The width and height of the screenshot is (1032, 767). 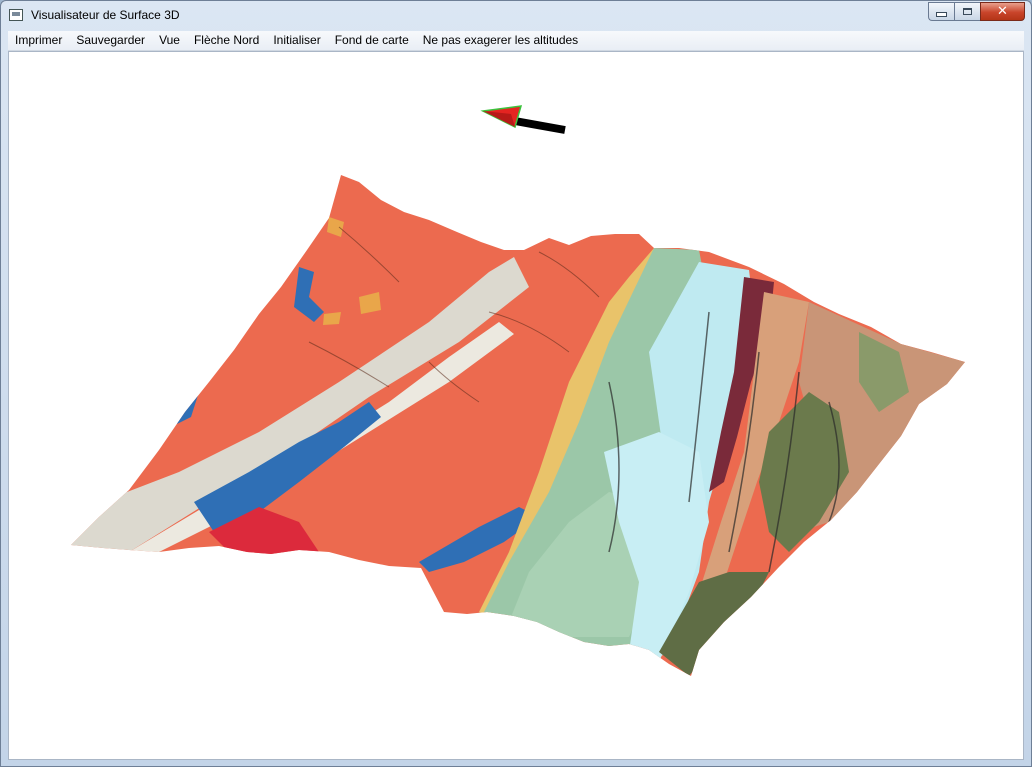 I want to click on menu-item-fond-de-carte: Fond de carte, so click(x=372, y=40).